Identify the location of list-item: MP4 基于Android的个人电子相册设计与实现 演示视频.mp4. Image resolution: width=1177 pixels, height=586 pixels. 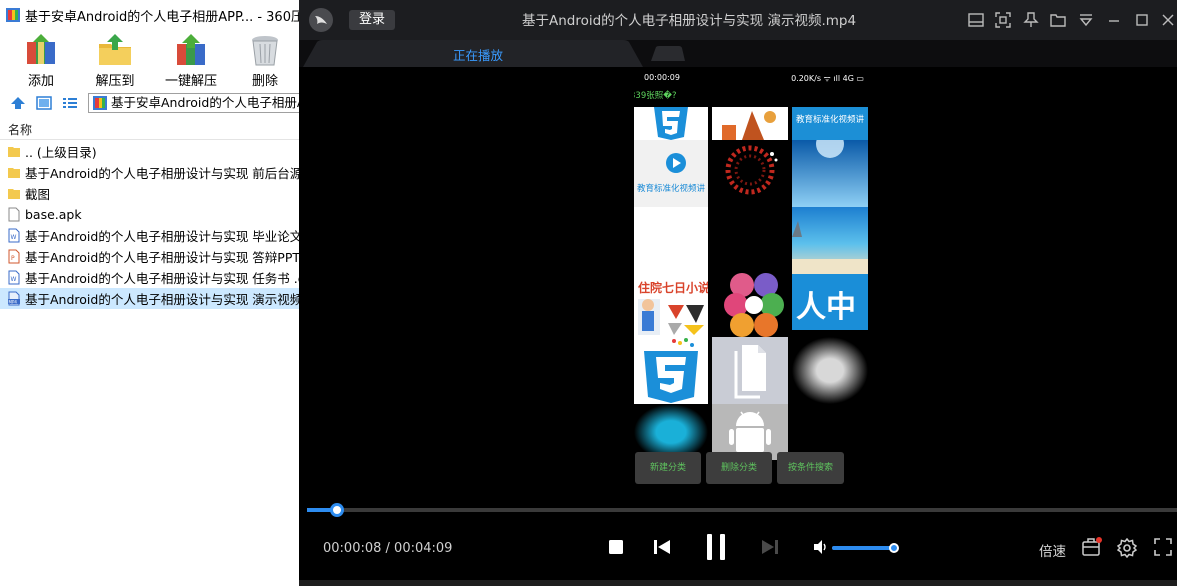
(150, 298).